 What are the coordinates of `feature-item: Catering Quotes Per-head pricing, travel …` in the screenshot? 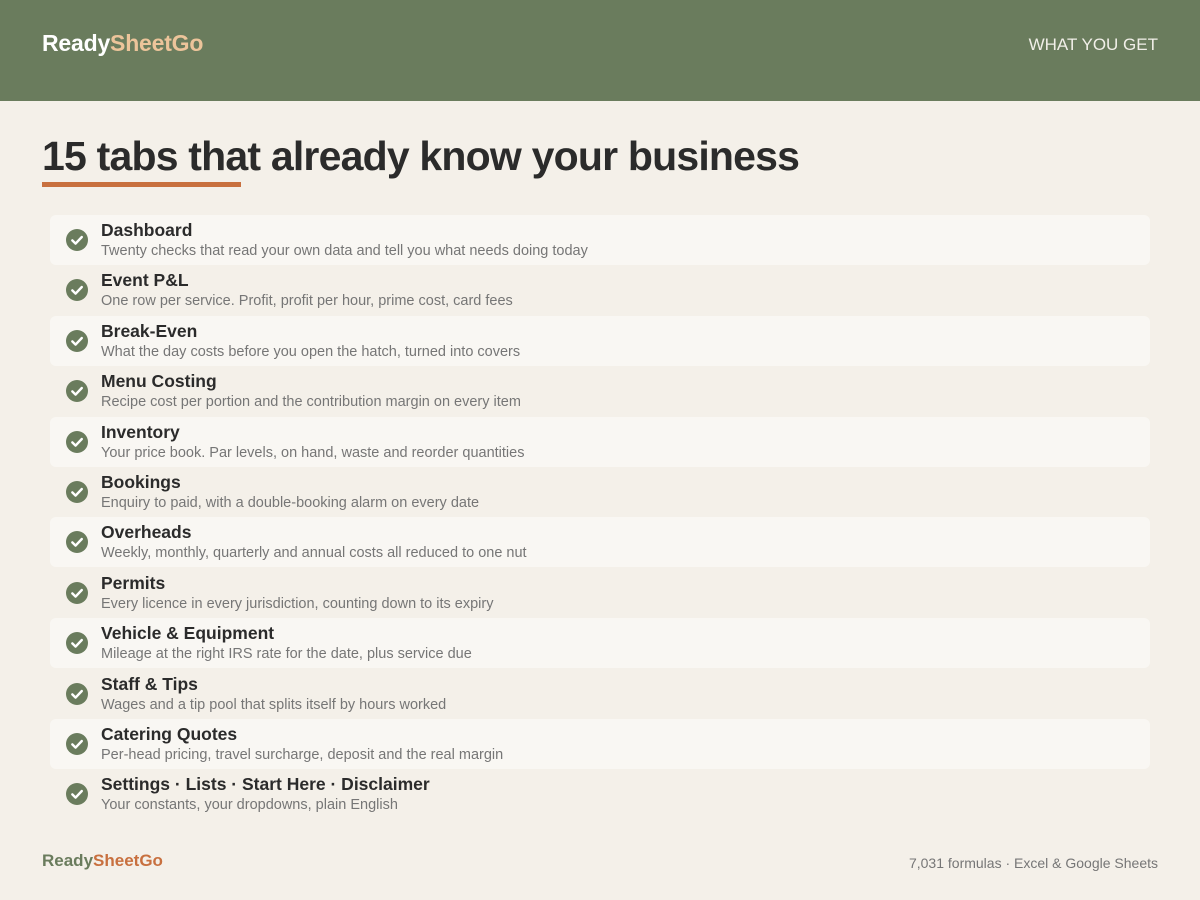 It's located at (600, 743).